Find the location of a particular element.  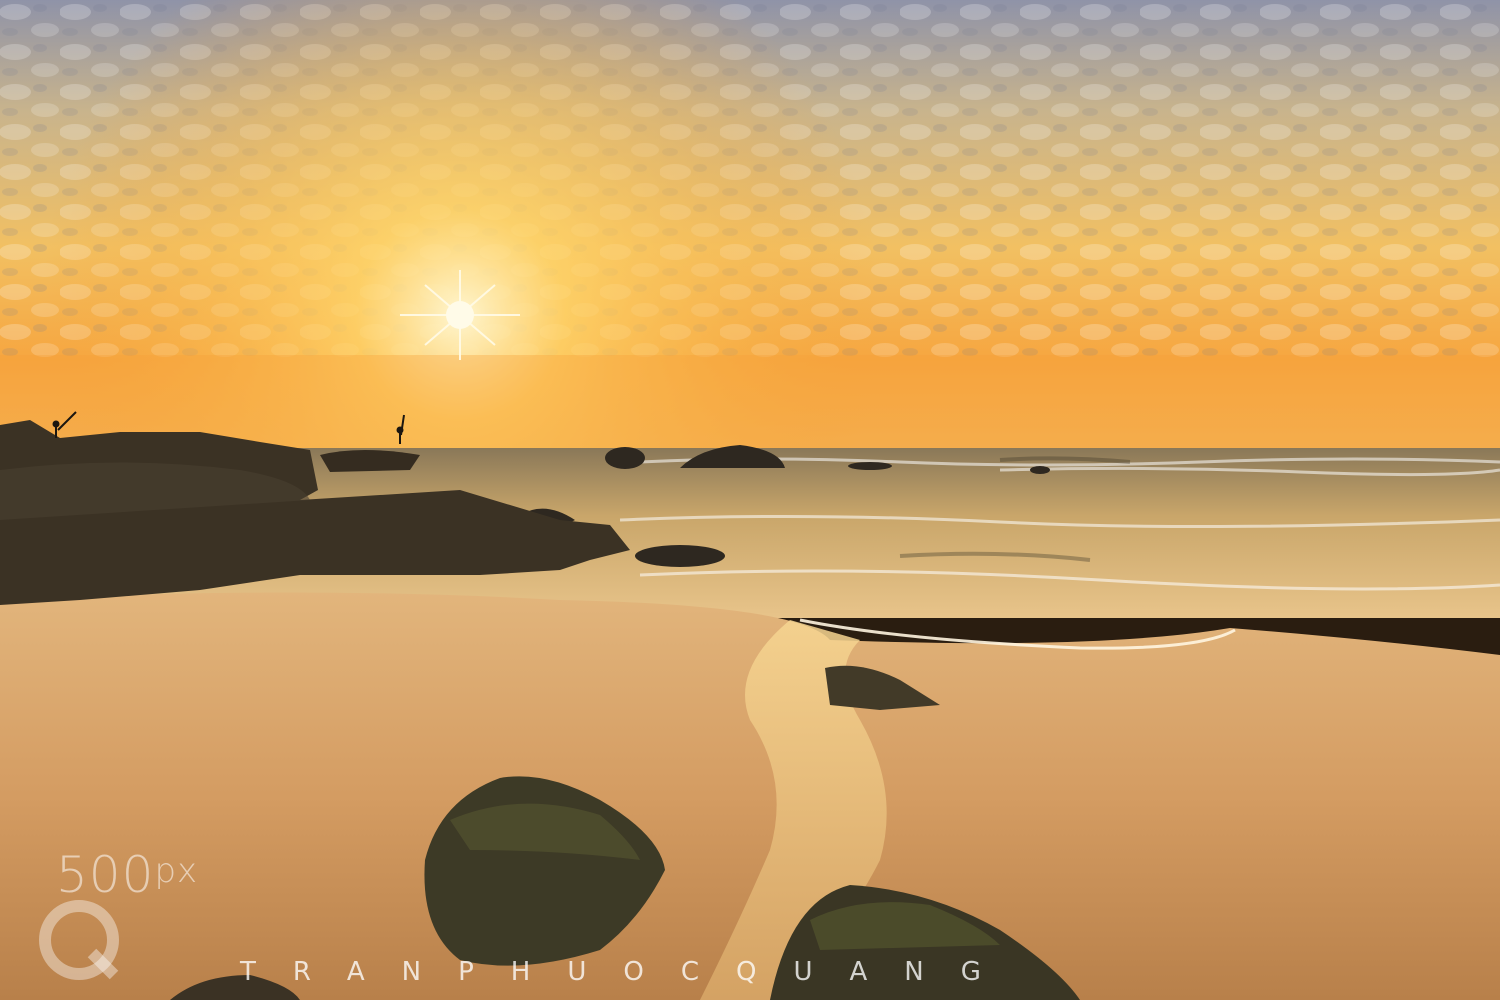

photographer-signature: TRANPHUOCQUANG is located at coordinates (629, 972).